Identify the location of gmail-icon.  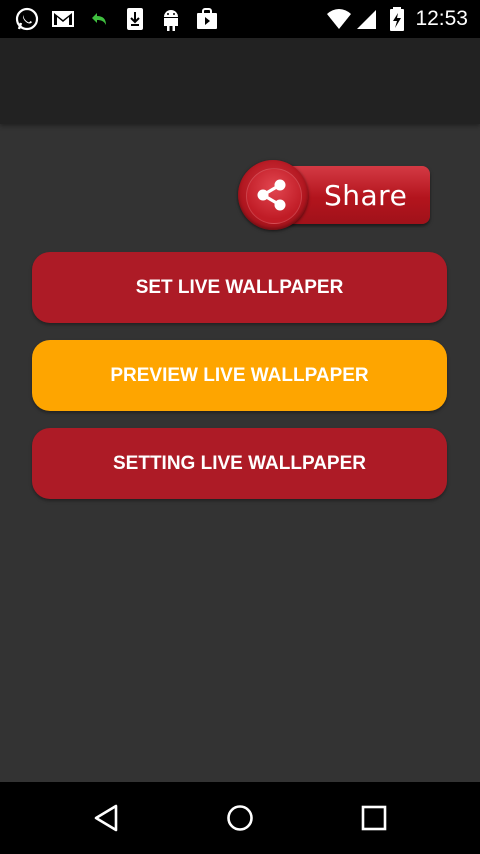
(63, 19).